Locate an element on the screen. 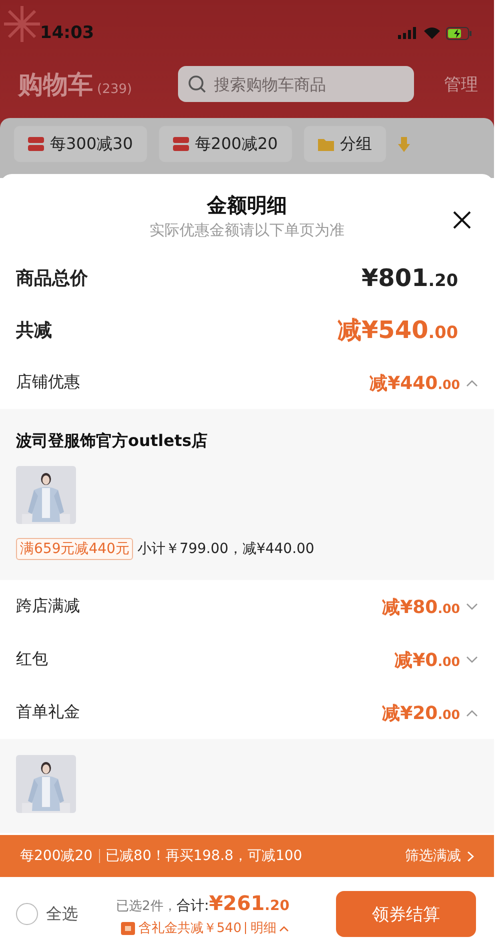 This screenshot has width=500, height=951. row-label: 共减 is located at coordinates (34, 330).